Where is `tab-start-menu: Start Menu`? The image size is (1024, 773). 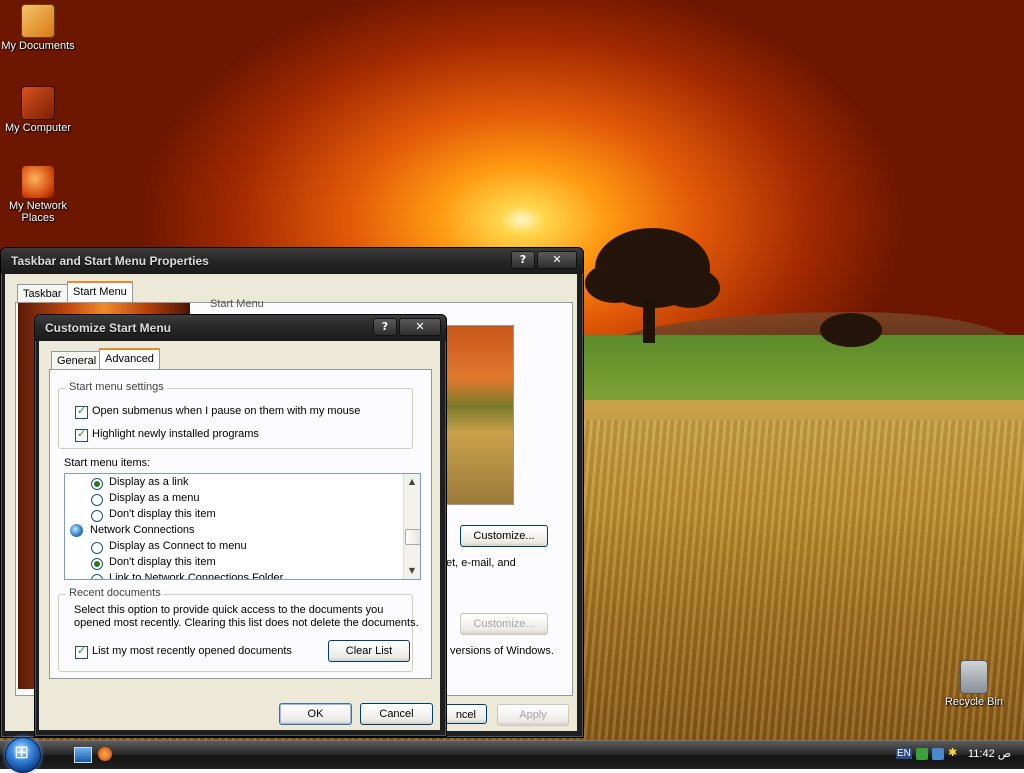 tab-start-menu: Start Menu is located at coordinates (100, 292).